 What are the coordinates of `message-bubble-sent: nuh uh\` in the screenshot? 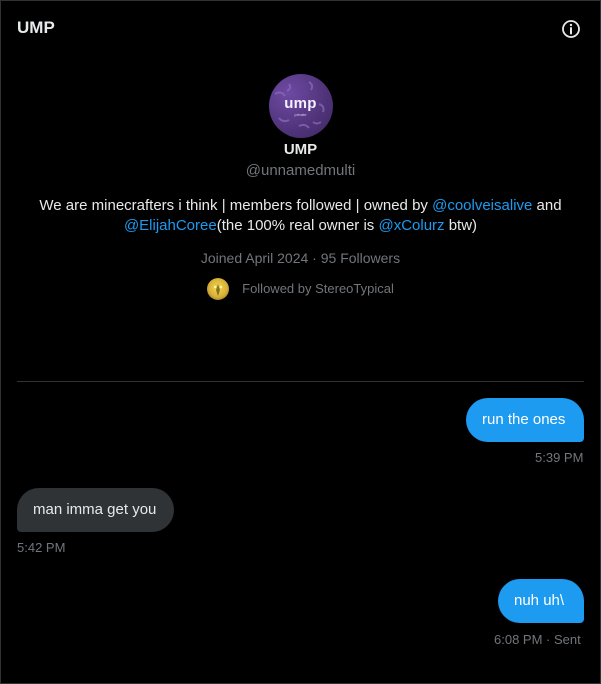 It's located at (541, 601).